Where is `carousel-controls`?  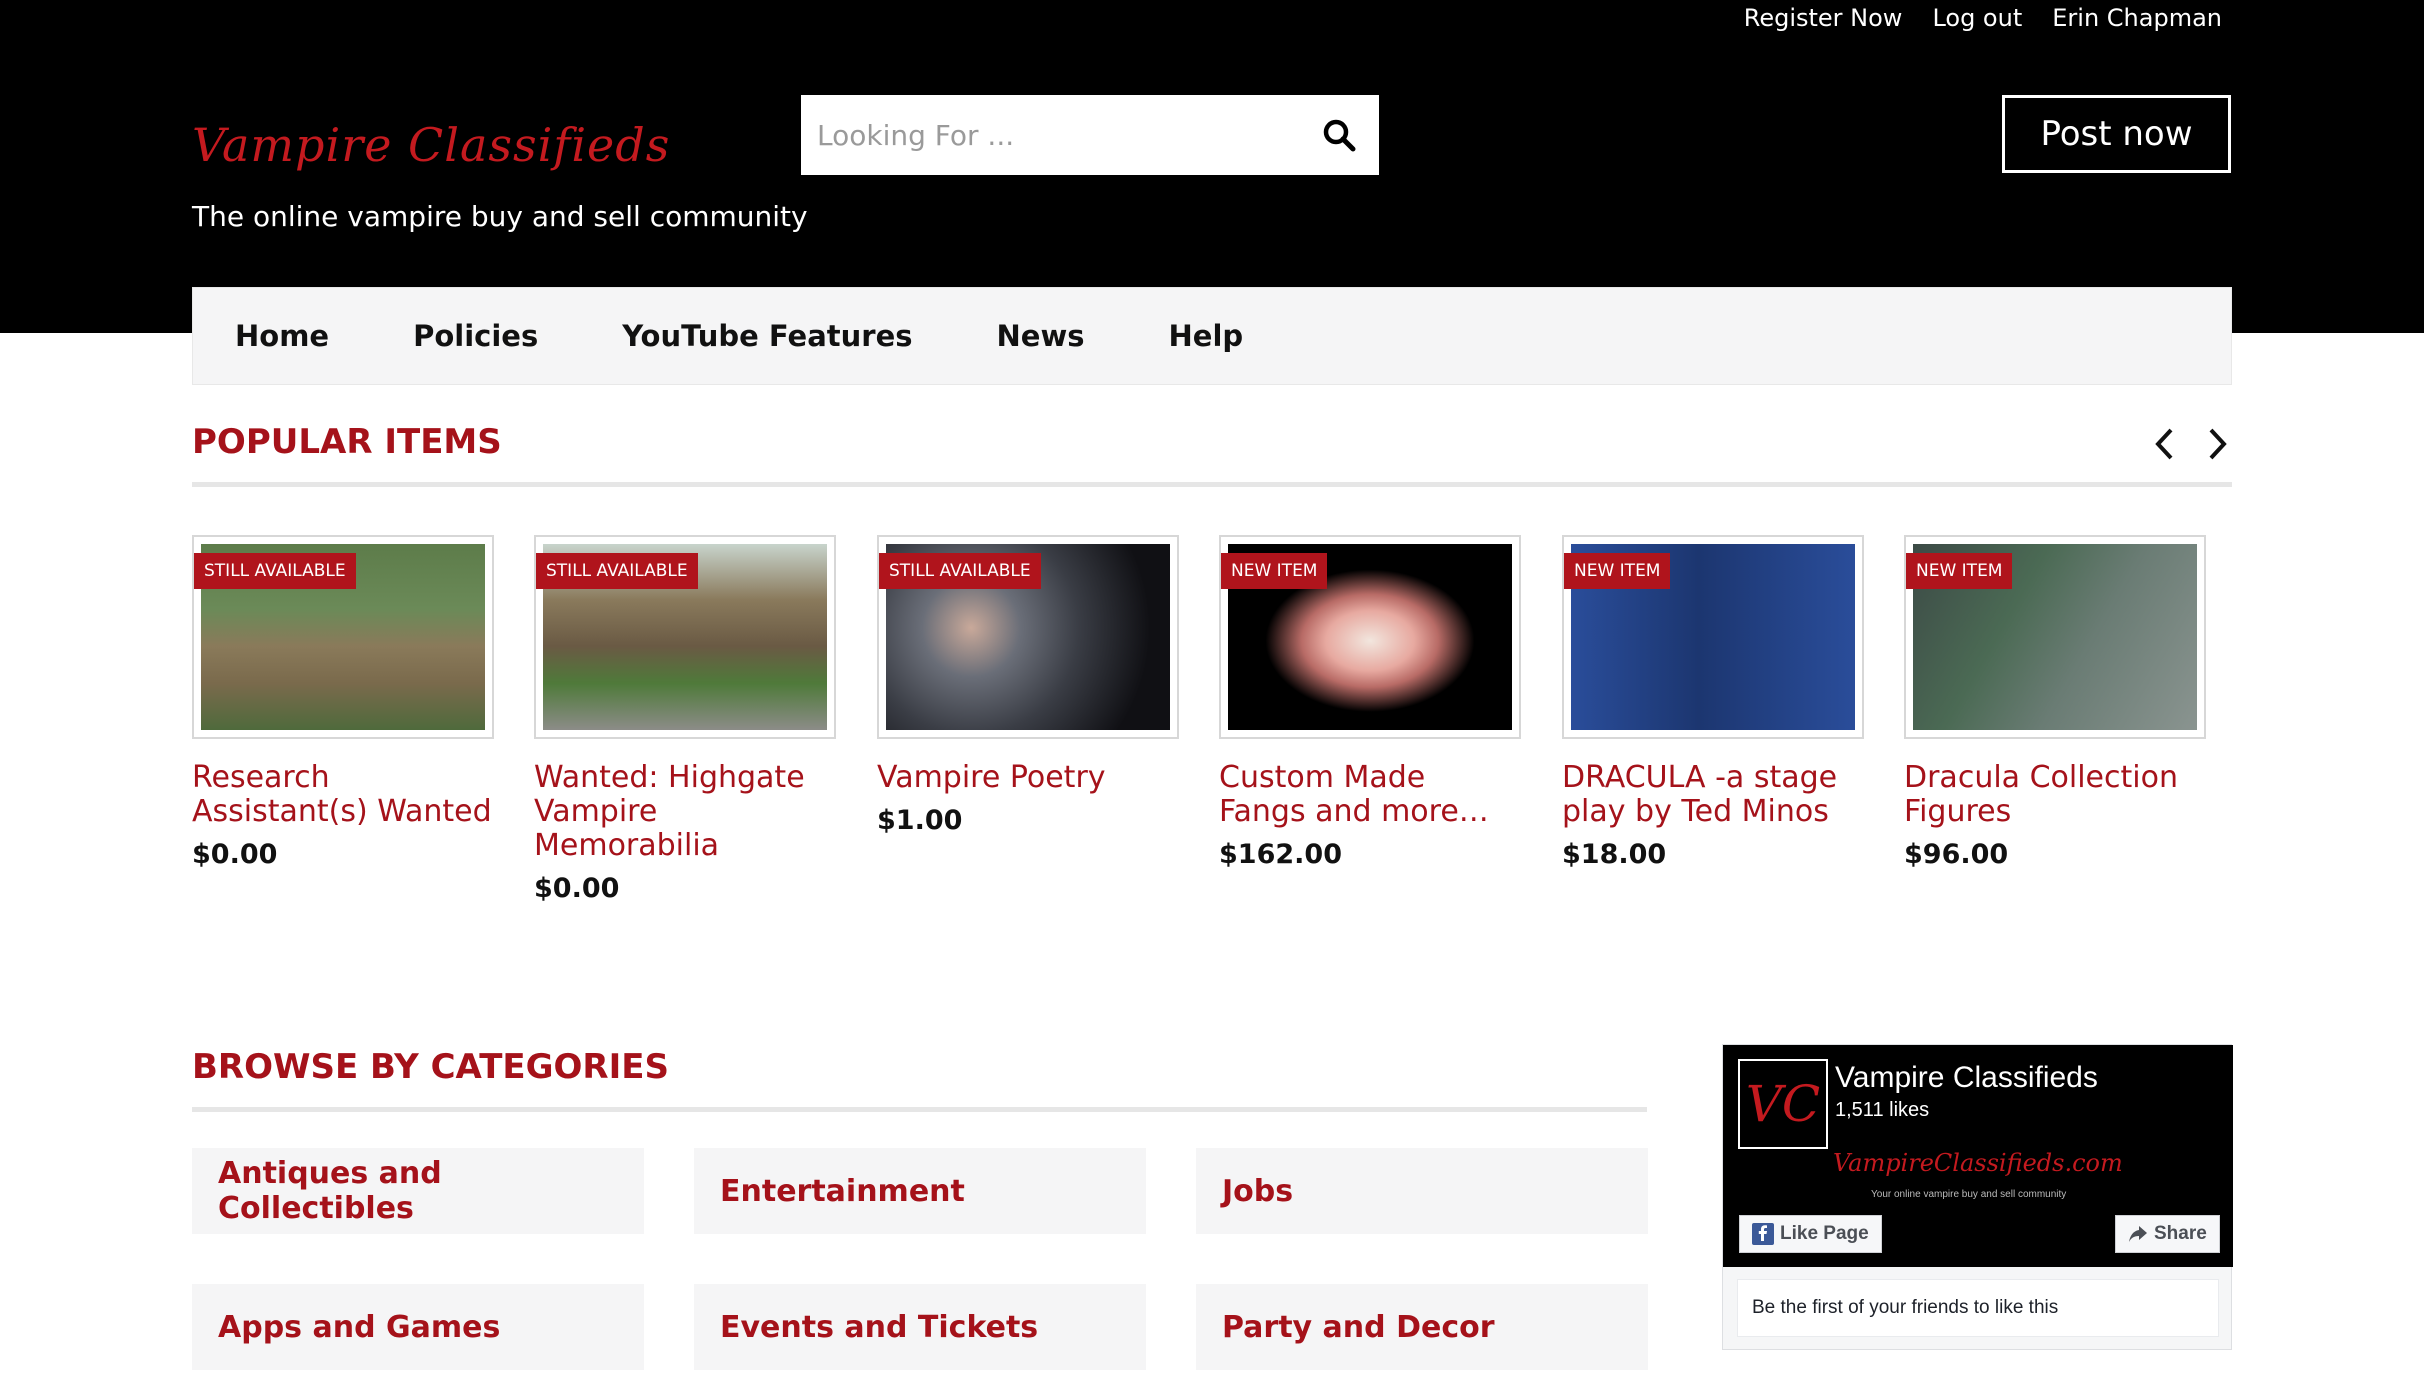
carousel-controls is located at coordinates (2191, 446).